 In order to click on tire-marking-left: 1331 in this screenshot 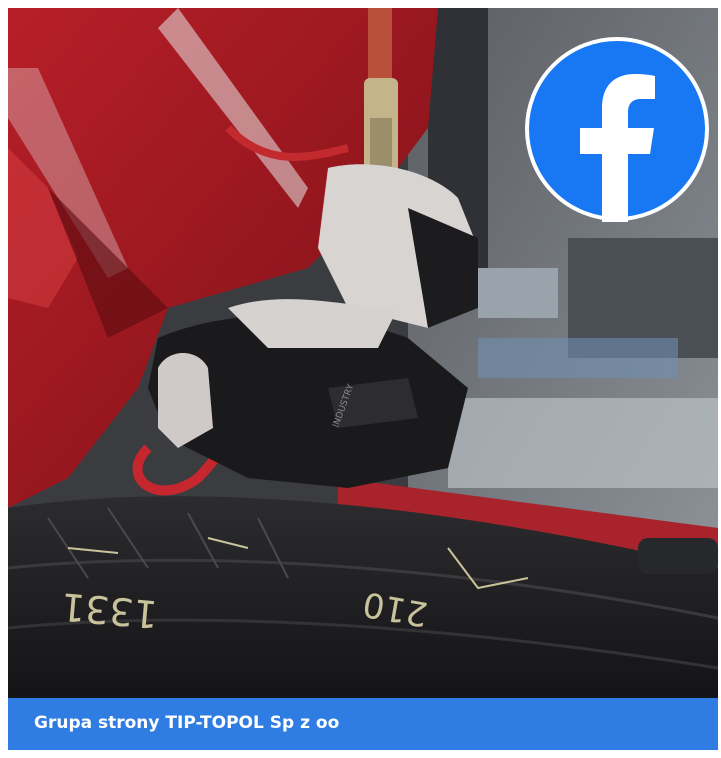, I will do `click(109, 610)`.